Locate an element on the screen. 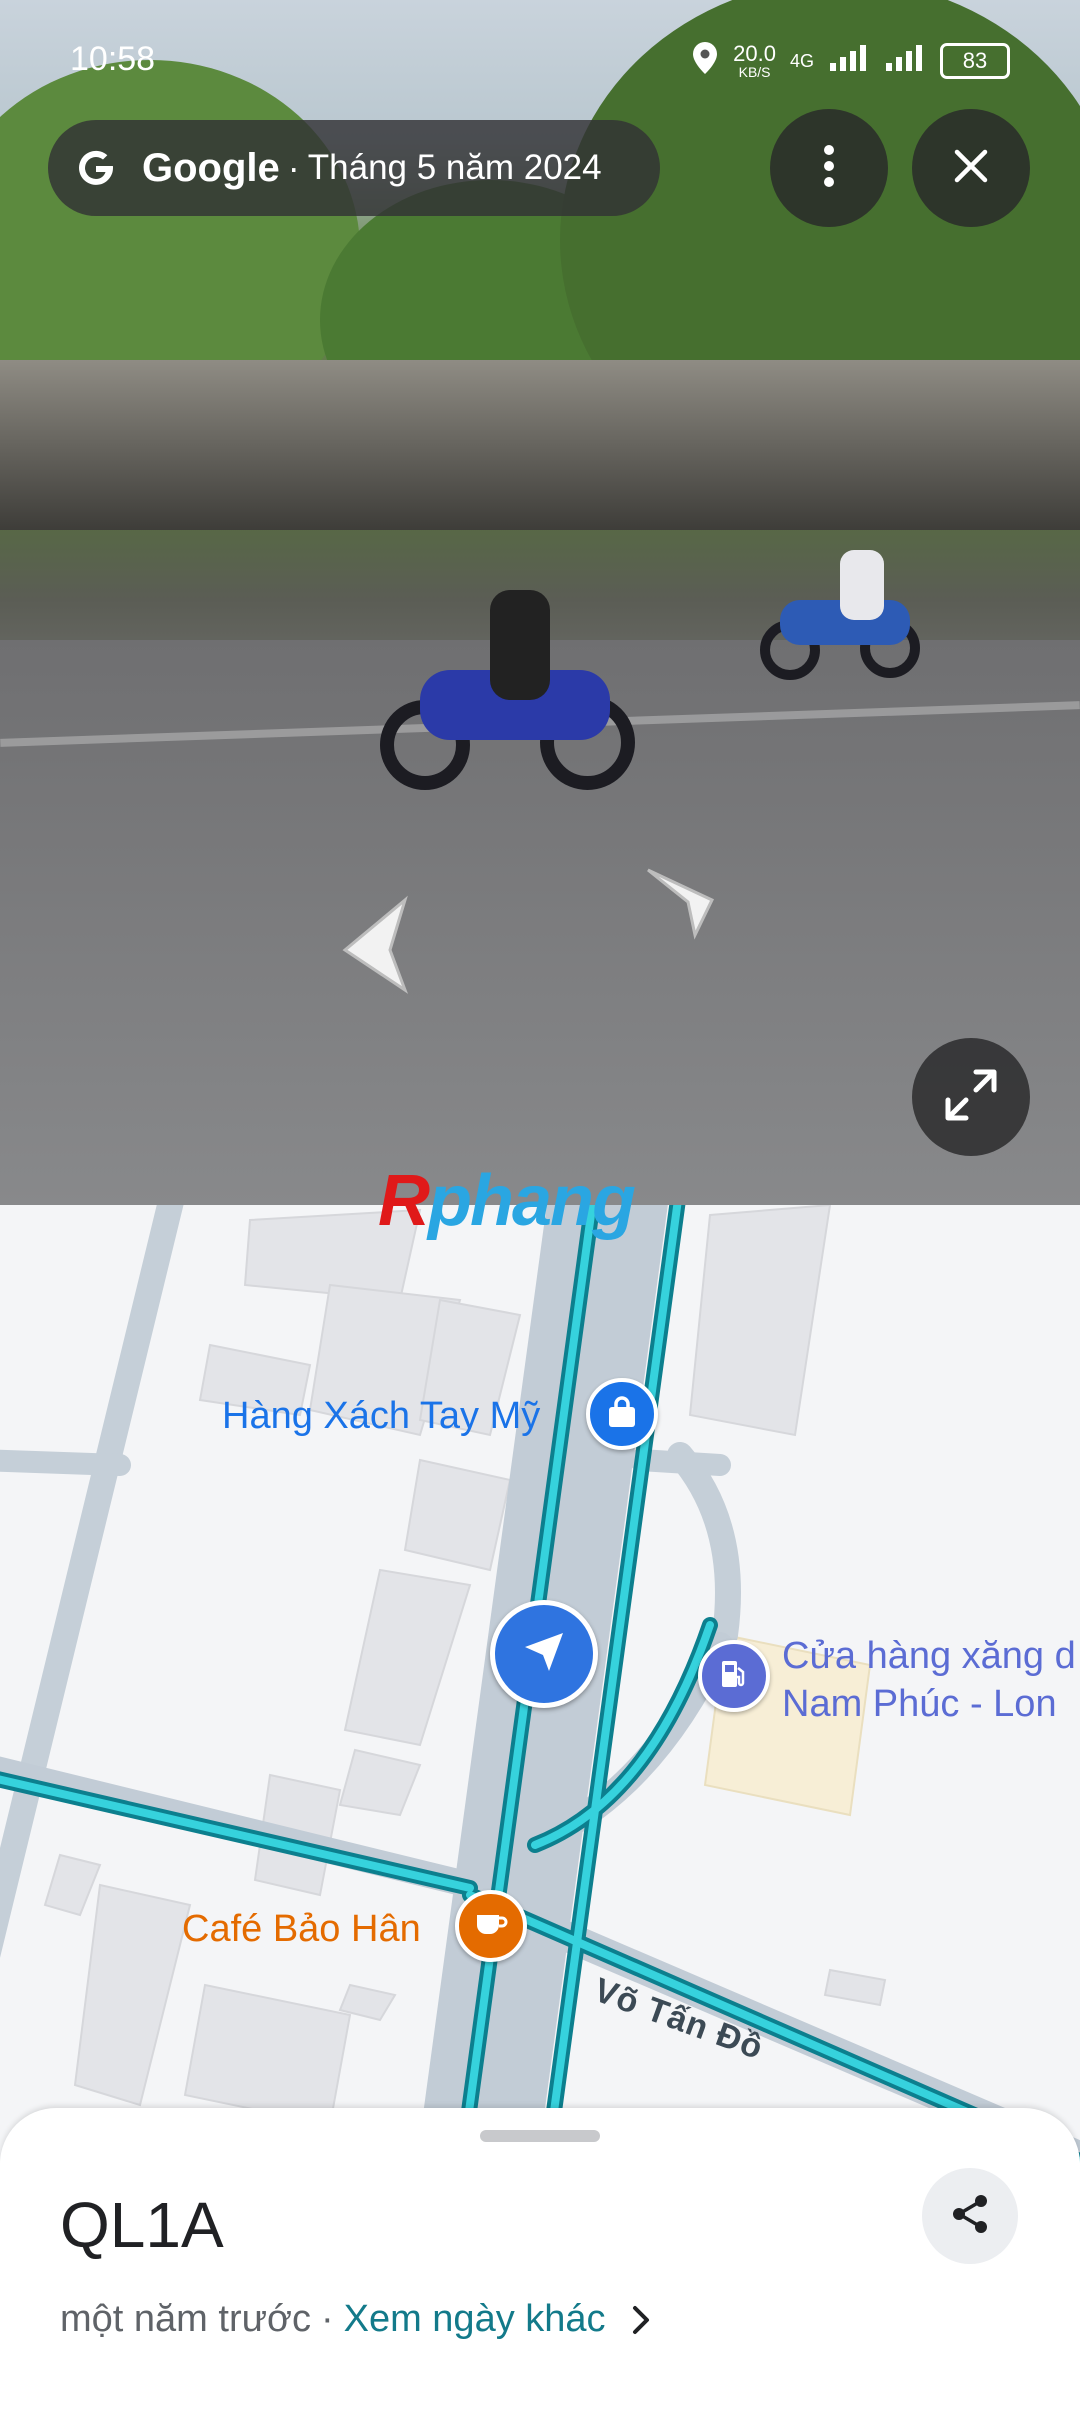 The image size is (1080, 2412). google-g-icon is located at coordinates (96, 168).